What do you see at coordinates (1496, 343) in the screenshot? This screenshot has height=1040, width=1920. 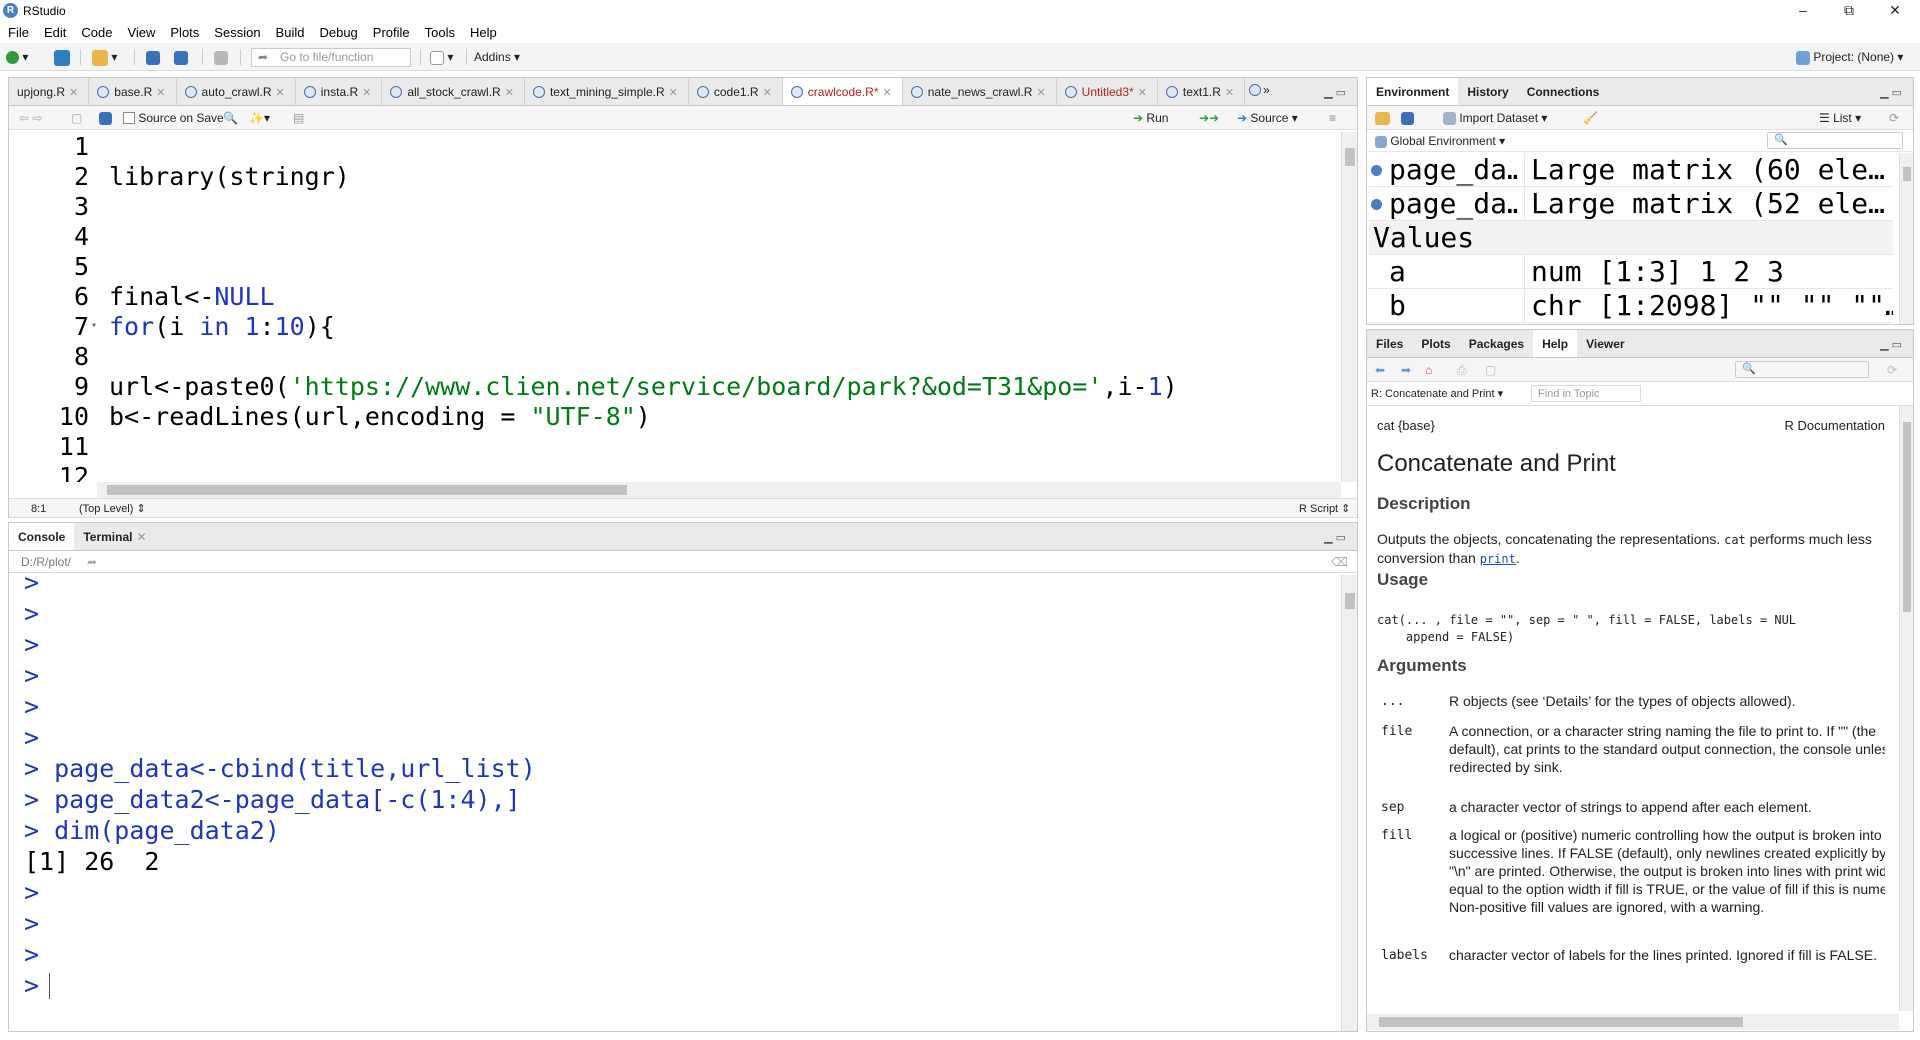 I see `tab-packages: Packages` at bounding box center [1496, 343].